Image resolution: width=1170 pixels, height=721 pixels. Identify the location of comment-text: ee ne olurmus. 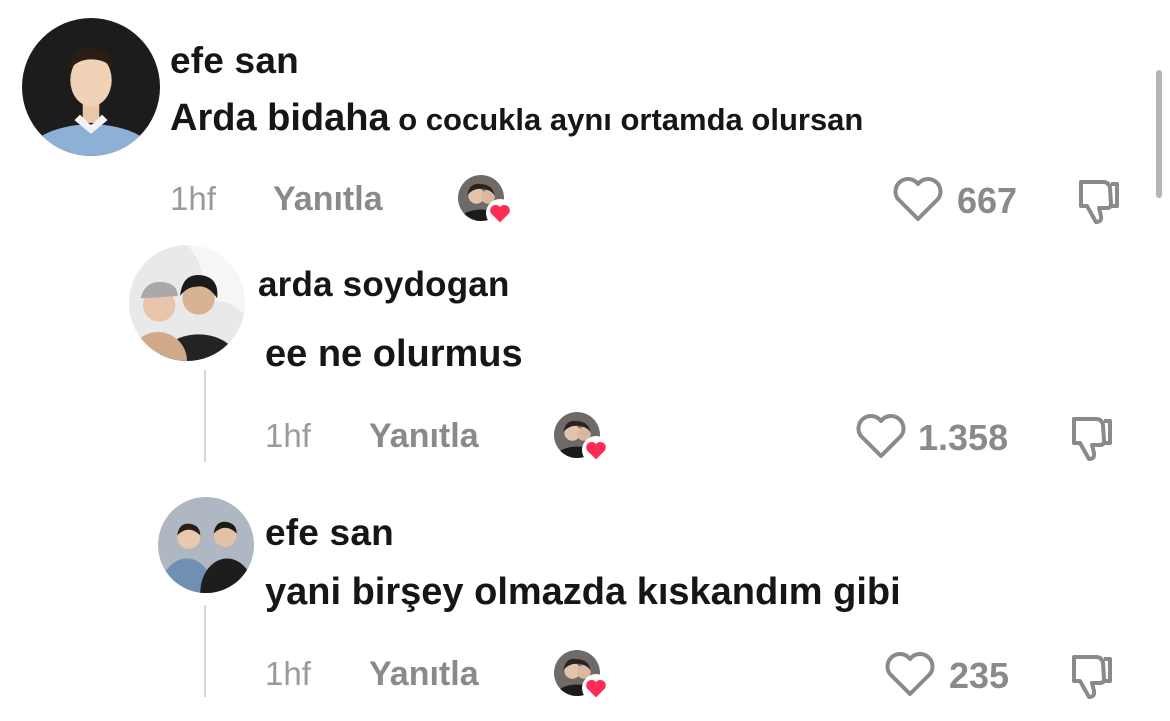
(394, 354).